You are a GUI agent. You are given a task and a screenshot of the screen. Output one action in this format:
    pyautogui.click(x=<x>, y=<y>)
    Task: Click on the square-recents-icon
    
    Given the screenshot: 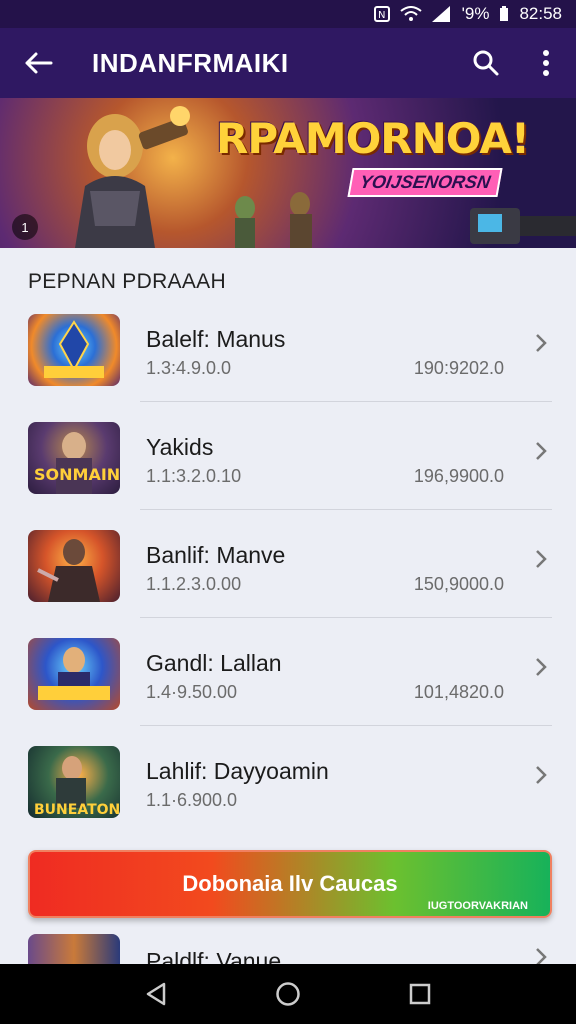 What is the action you would take?
    pyautogui.click(x=420, y=994)
    